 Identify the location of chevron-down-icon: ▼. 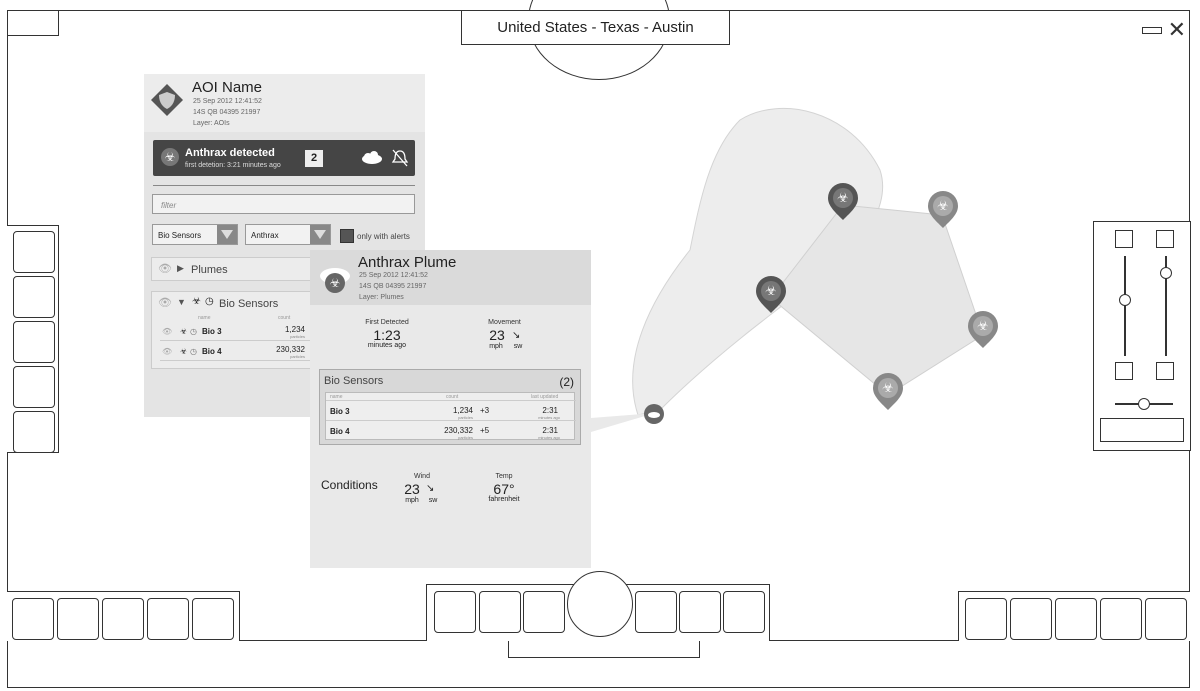
(181, 302).